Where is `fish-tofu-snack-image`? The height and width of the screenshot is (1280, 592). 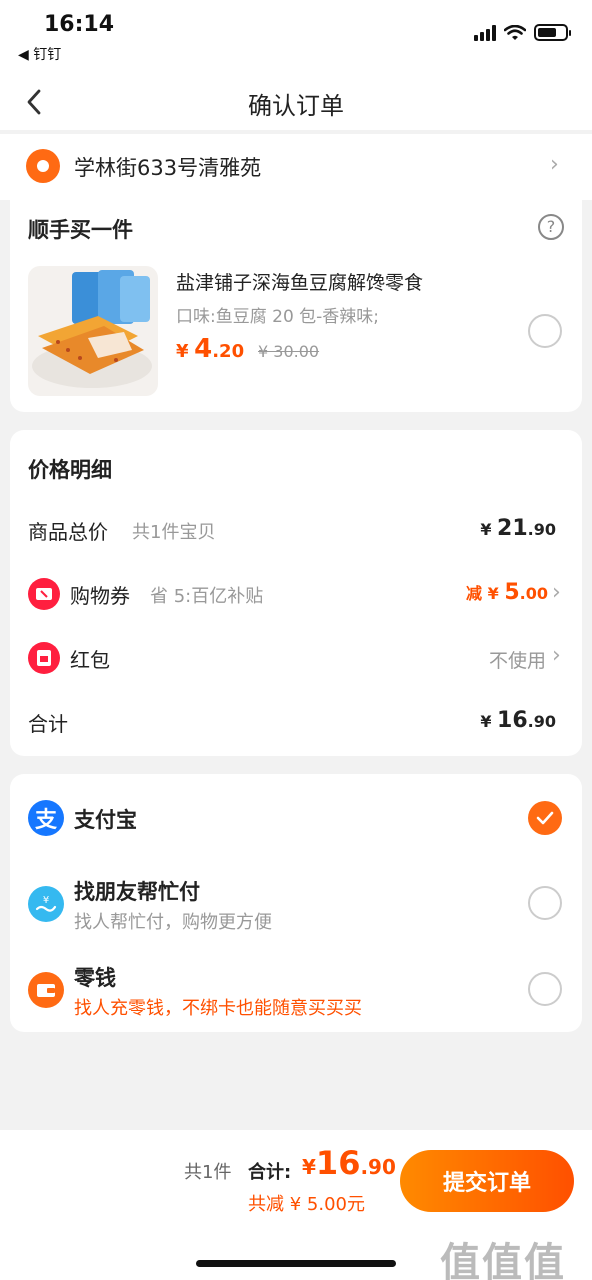
fish-tofu-snack-image is located at coordinates (92, 329).